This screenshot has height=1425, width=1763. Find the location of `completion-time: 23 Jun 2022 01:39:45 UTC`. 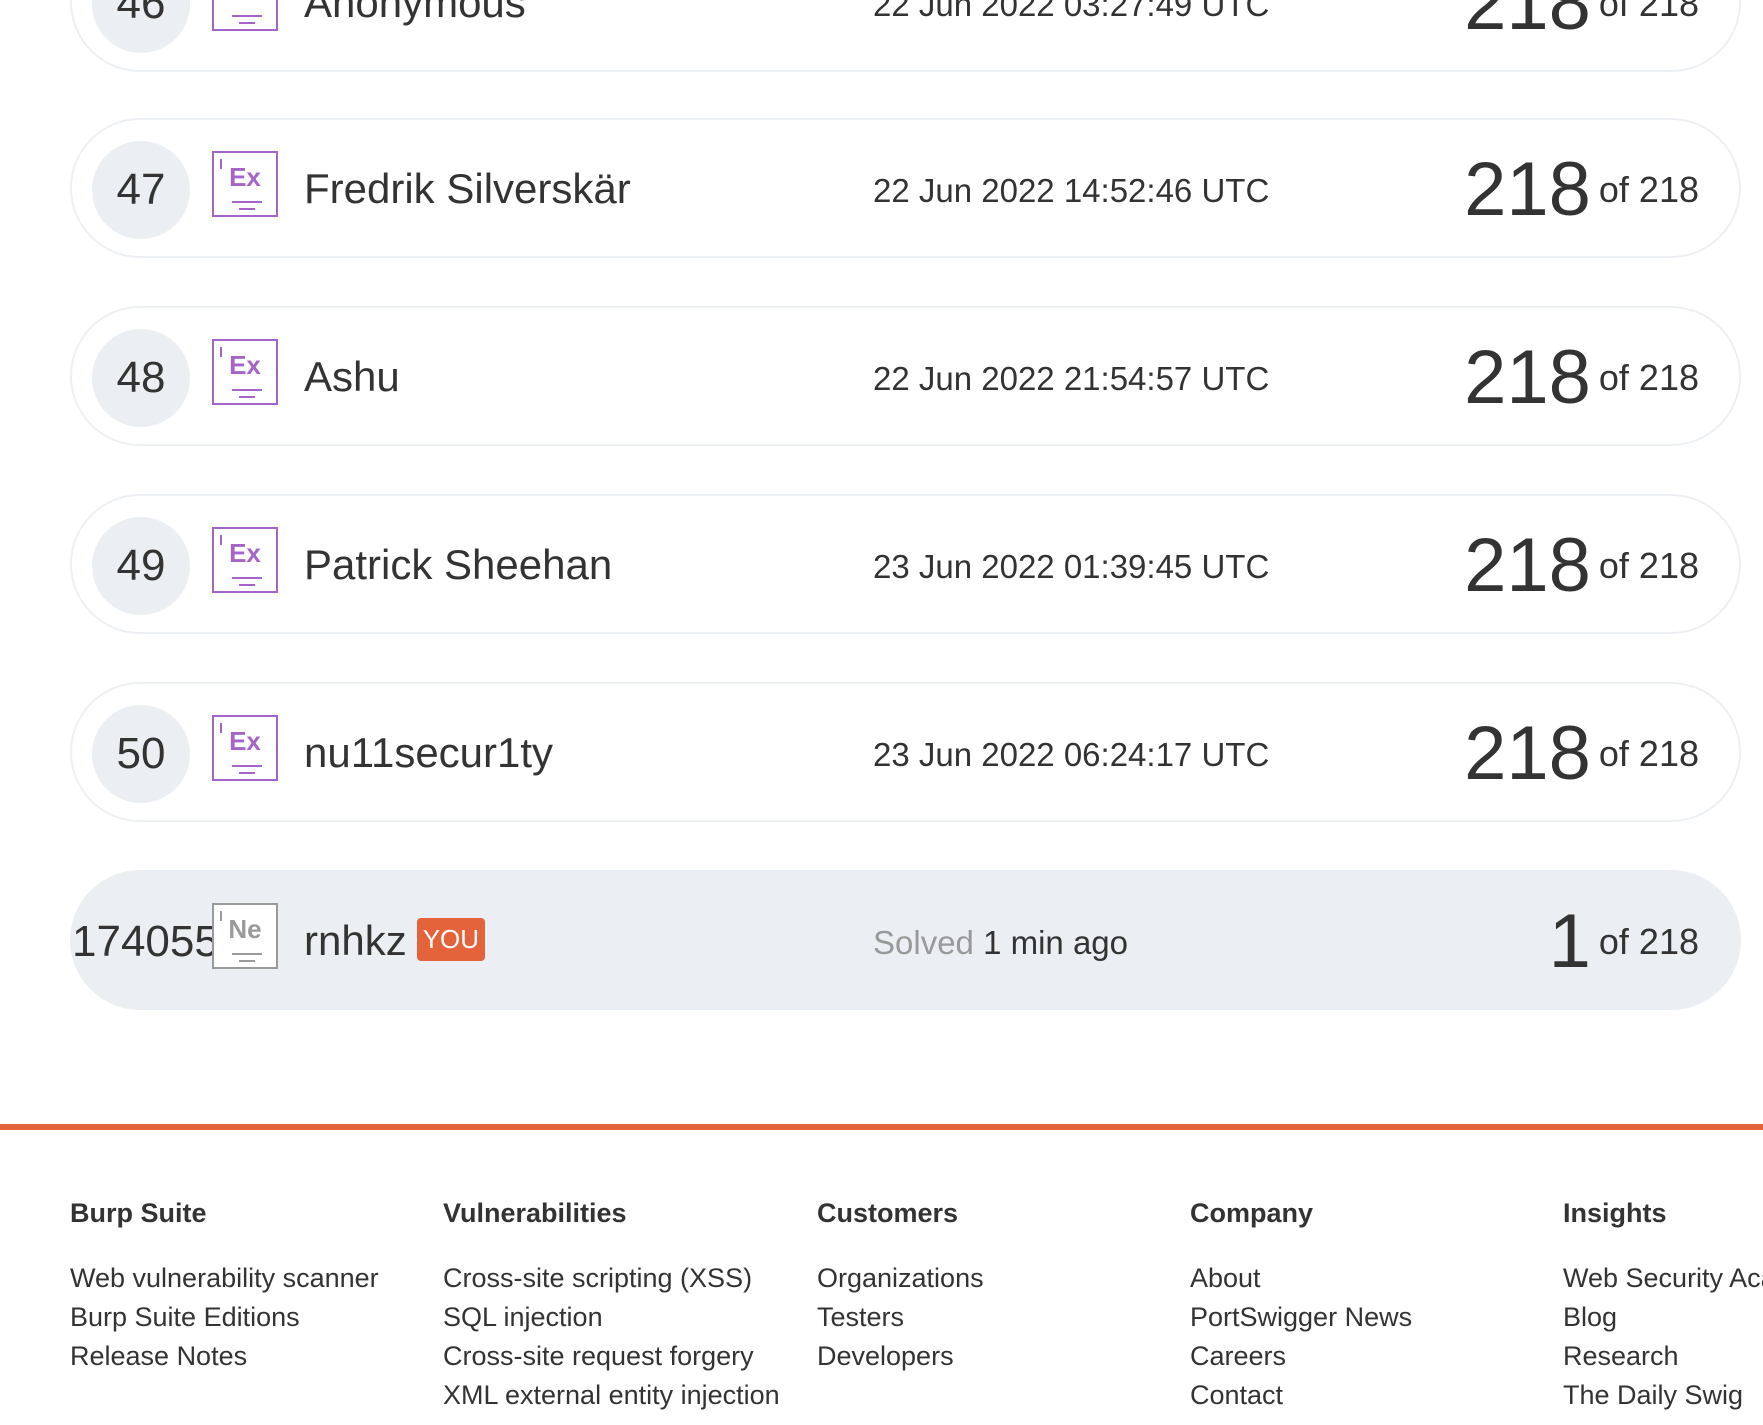

completion-time: 23 Jun 2022 01:39:45 UTC is located at coordinates (1071, 566).